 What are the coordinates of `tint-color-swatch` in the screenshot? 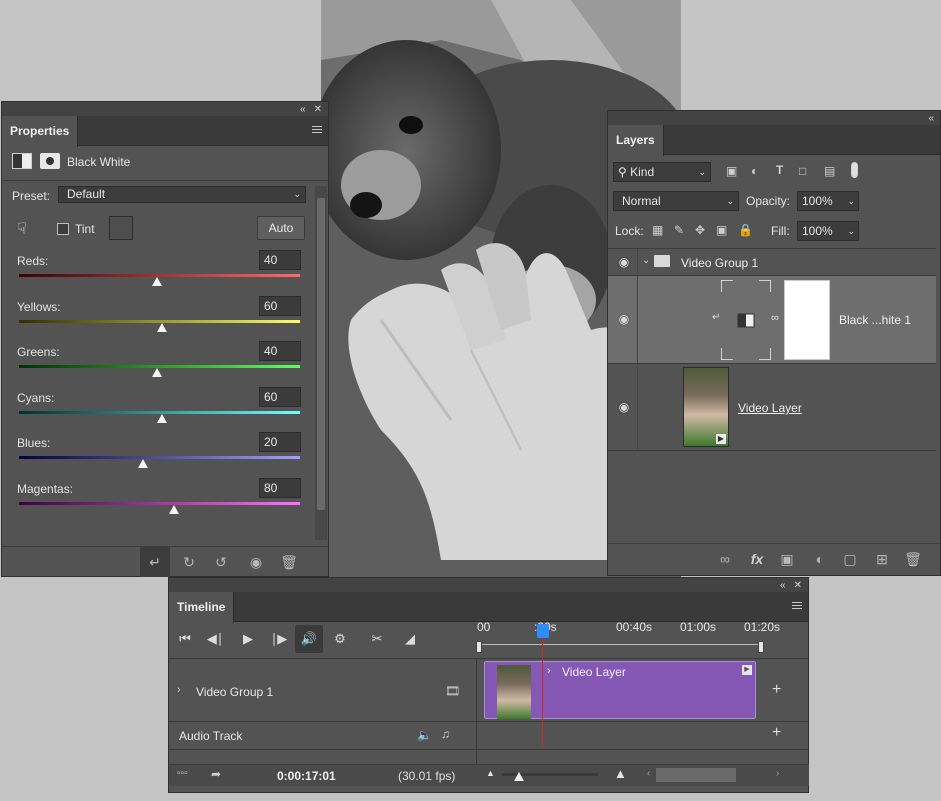 It's located at (121, 228).